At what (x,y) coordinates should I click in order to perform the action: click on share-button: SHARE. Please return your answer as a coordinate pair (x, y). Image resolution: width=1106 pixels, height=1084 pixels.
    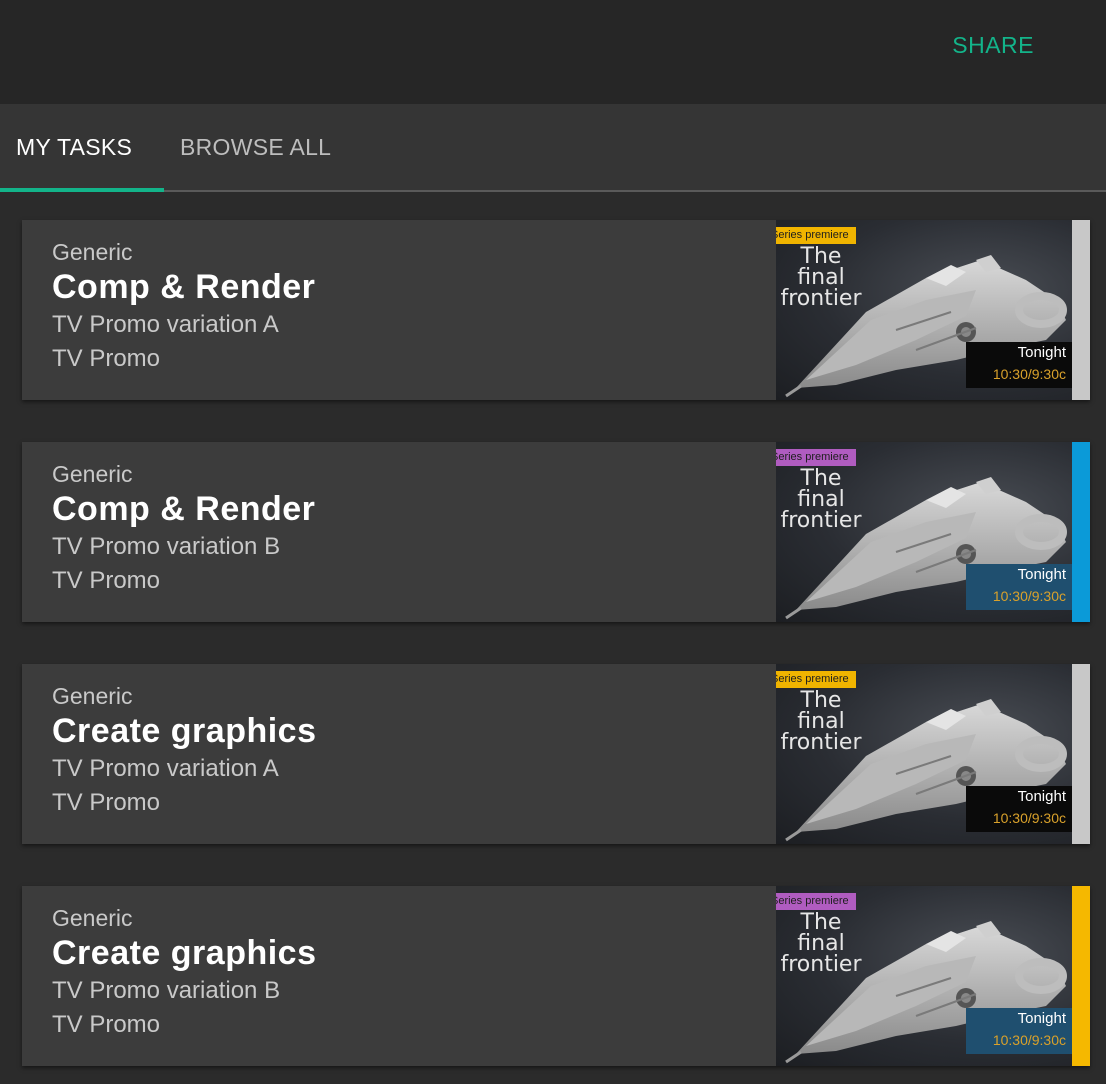
    Looking at the image, I should click on (993, 45).